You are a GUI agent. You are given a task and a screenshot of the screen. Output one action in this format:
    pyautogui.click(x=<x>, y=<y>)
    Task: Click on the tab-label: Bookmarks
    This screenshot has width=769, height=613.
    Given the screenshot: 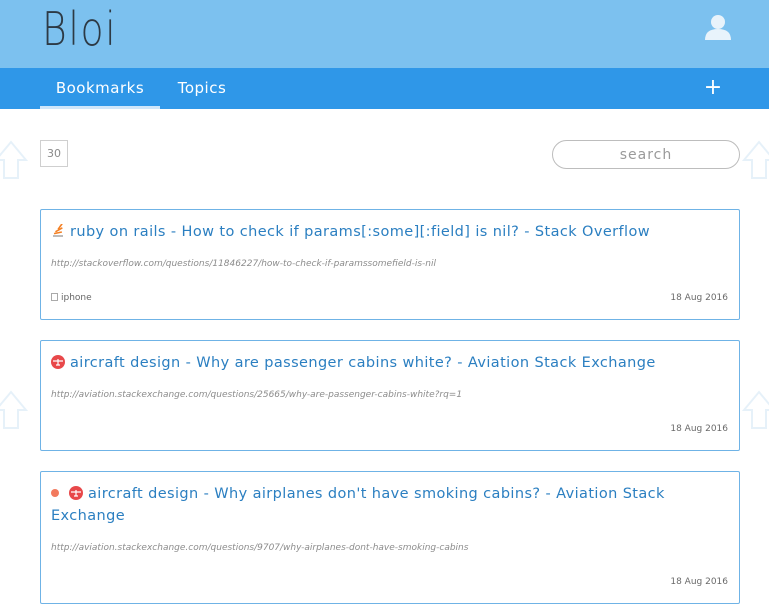 What is the action you would take?
    pyautogui.click(x=100, y=88)
    